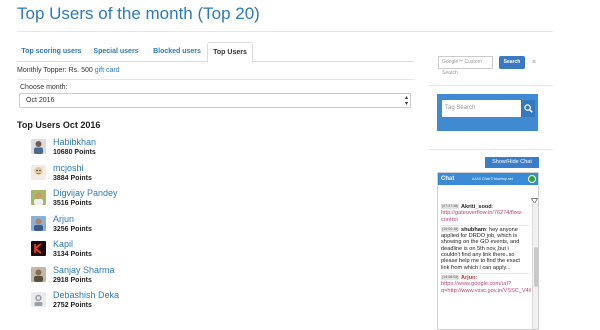 This screenshot has height=330, width=600. Describe the element at coordinates (215, 100) in the screenshot. I see `month-select: Oct 2016 ▴ ▾` at that location.